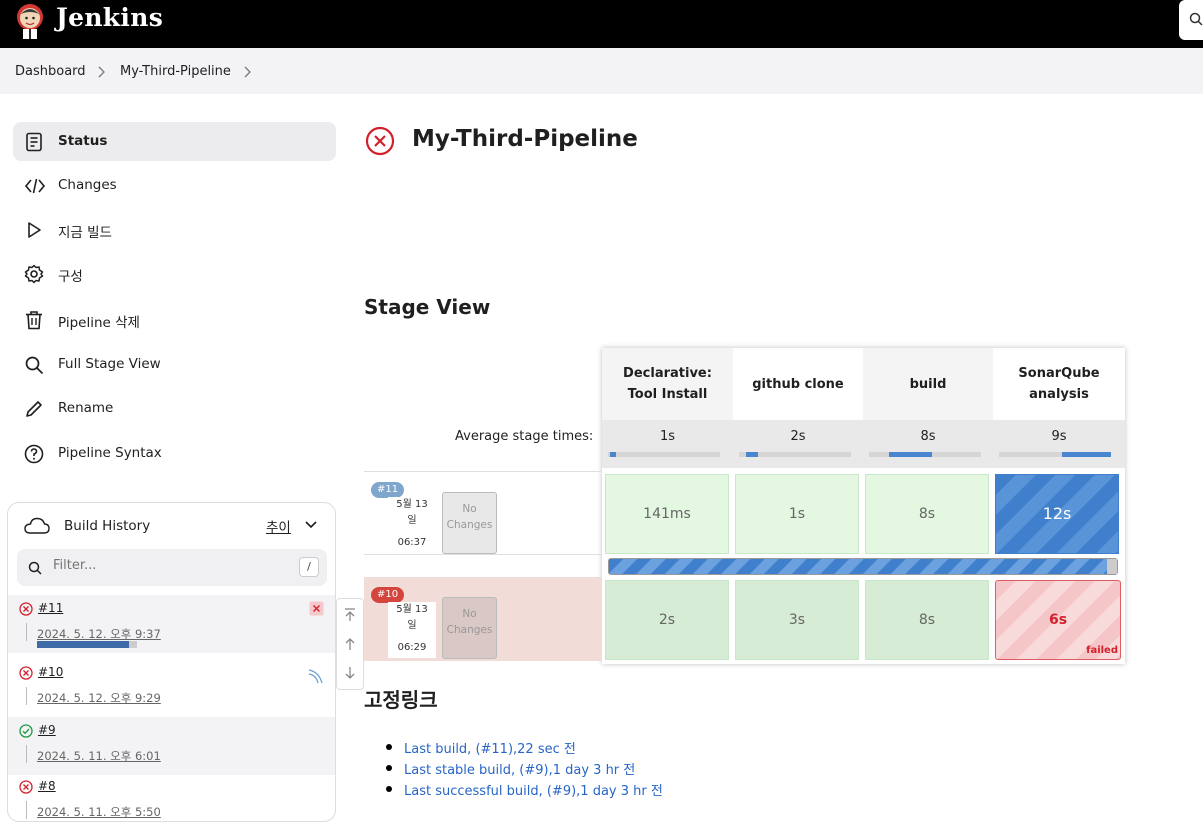 This screenshot has width=1203, height=831. What do you see at coordinates (30, 21) in the screenshot?
I see `jenkins-logo-icon` at bounding box center [30, 21].